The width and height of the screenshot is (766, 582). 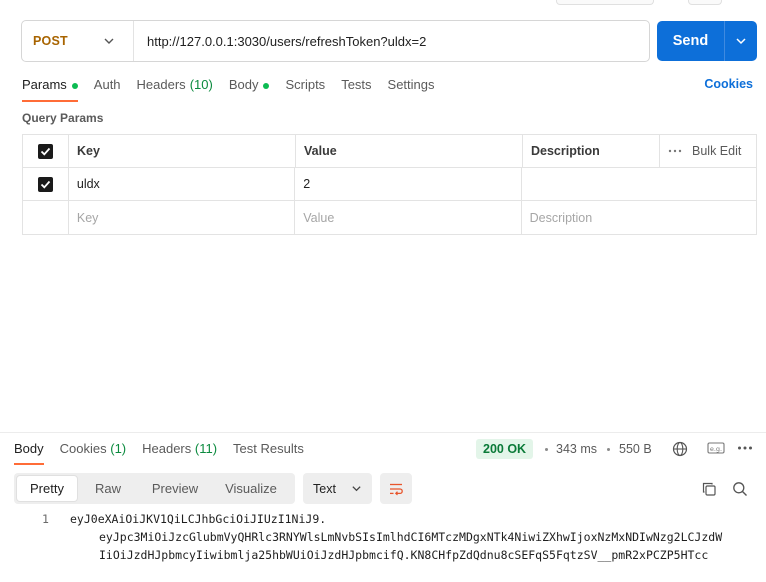 I want to click on tab-label: Settings, so click(x=411, y=84).